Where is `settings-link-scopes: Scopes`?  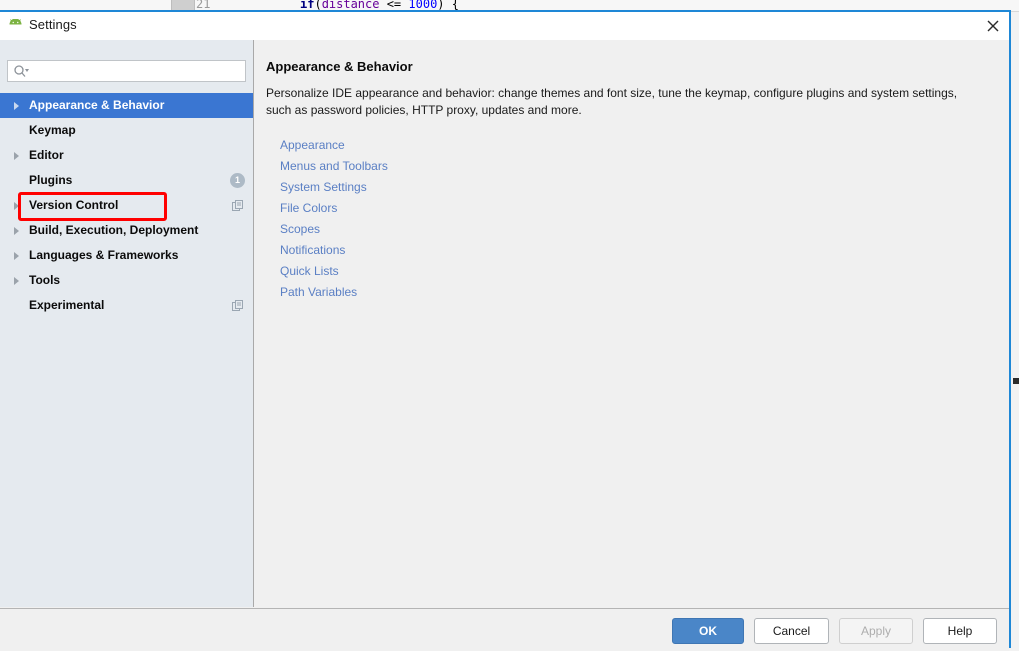 settings-link-scopes: Scopes is located at coordinates (334, 229).